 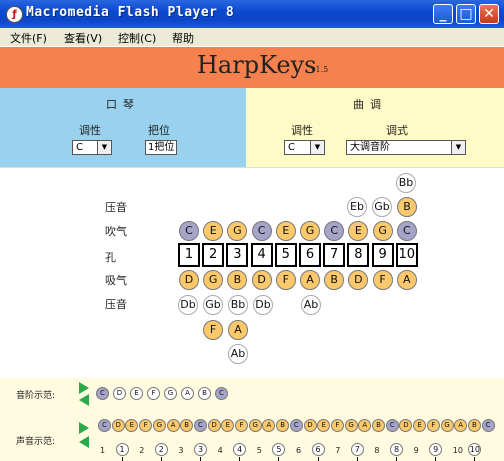 I want to click on menu-view: 查看(V), so click(x=83, y=38).